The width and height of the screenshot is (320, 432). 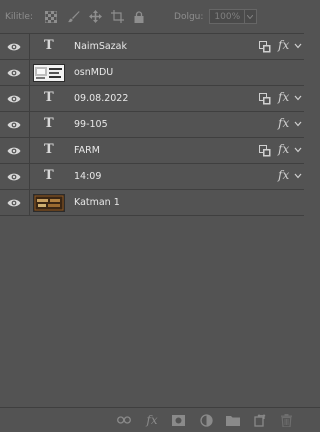 What do you see at coordinates (73, 17) in the screenshot?
I see `lock-image-pixels-icon` at bounding box center [73, 17].